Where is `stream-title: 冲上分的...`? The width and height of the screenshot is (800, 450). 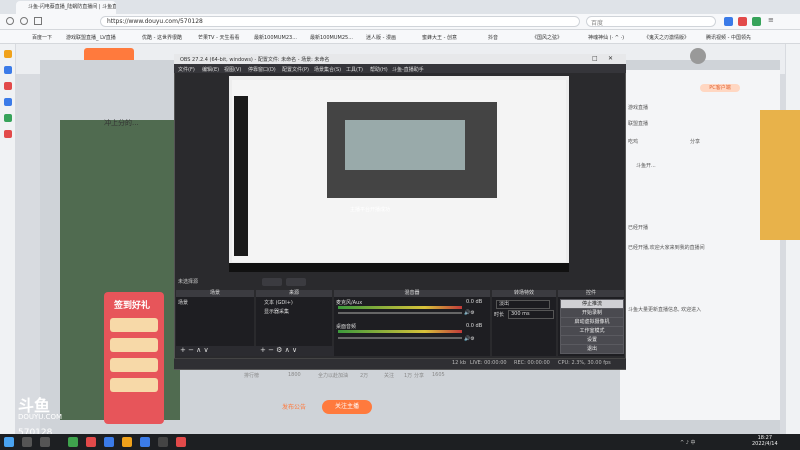
stream-title: 冲上分的... is located at coordinates (121, 123).